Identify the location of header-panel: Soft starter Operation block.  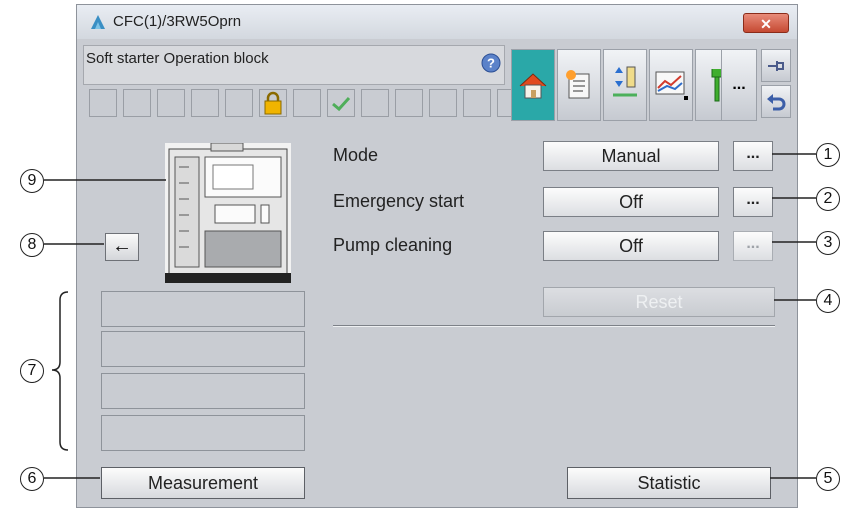
(294, 65).